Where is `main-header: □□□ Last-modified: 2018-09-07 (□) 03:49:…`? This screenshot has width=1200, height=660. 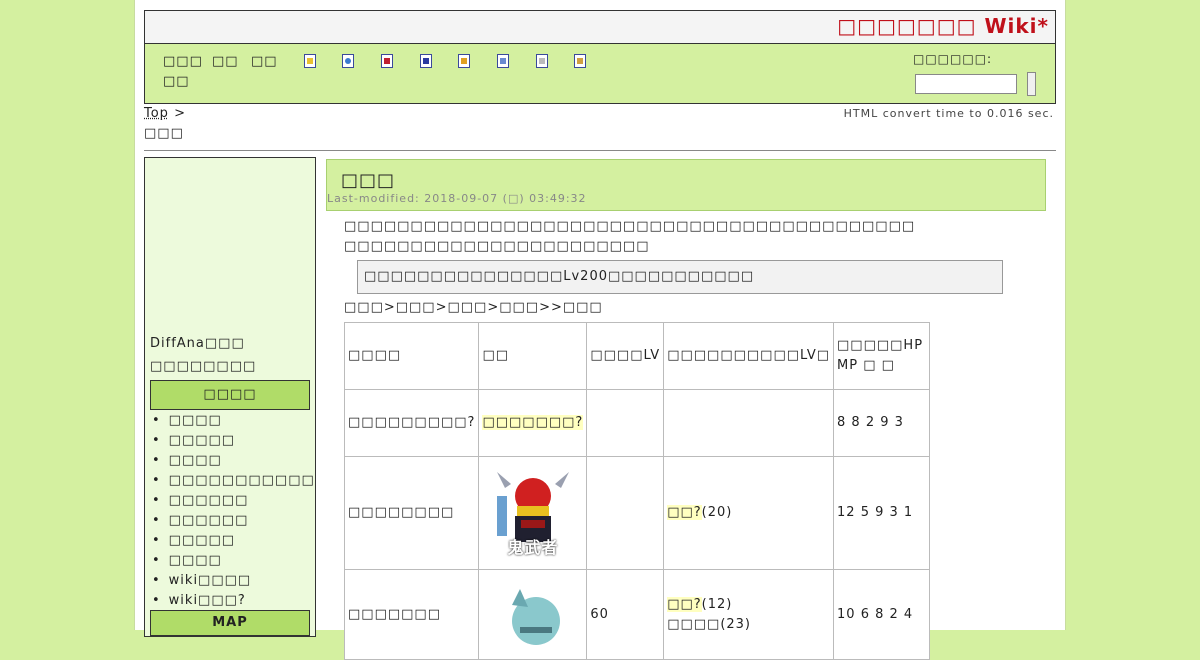 main-header: □□□ Last-modified: 2018-09-07 (□) 03:49:… is located at coordinates (686, 185).